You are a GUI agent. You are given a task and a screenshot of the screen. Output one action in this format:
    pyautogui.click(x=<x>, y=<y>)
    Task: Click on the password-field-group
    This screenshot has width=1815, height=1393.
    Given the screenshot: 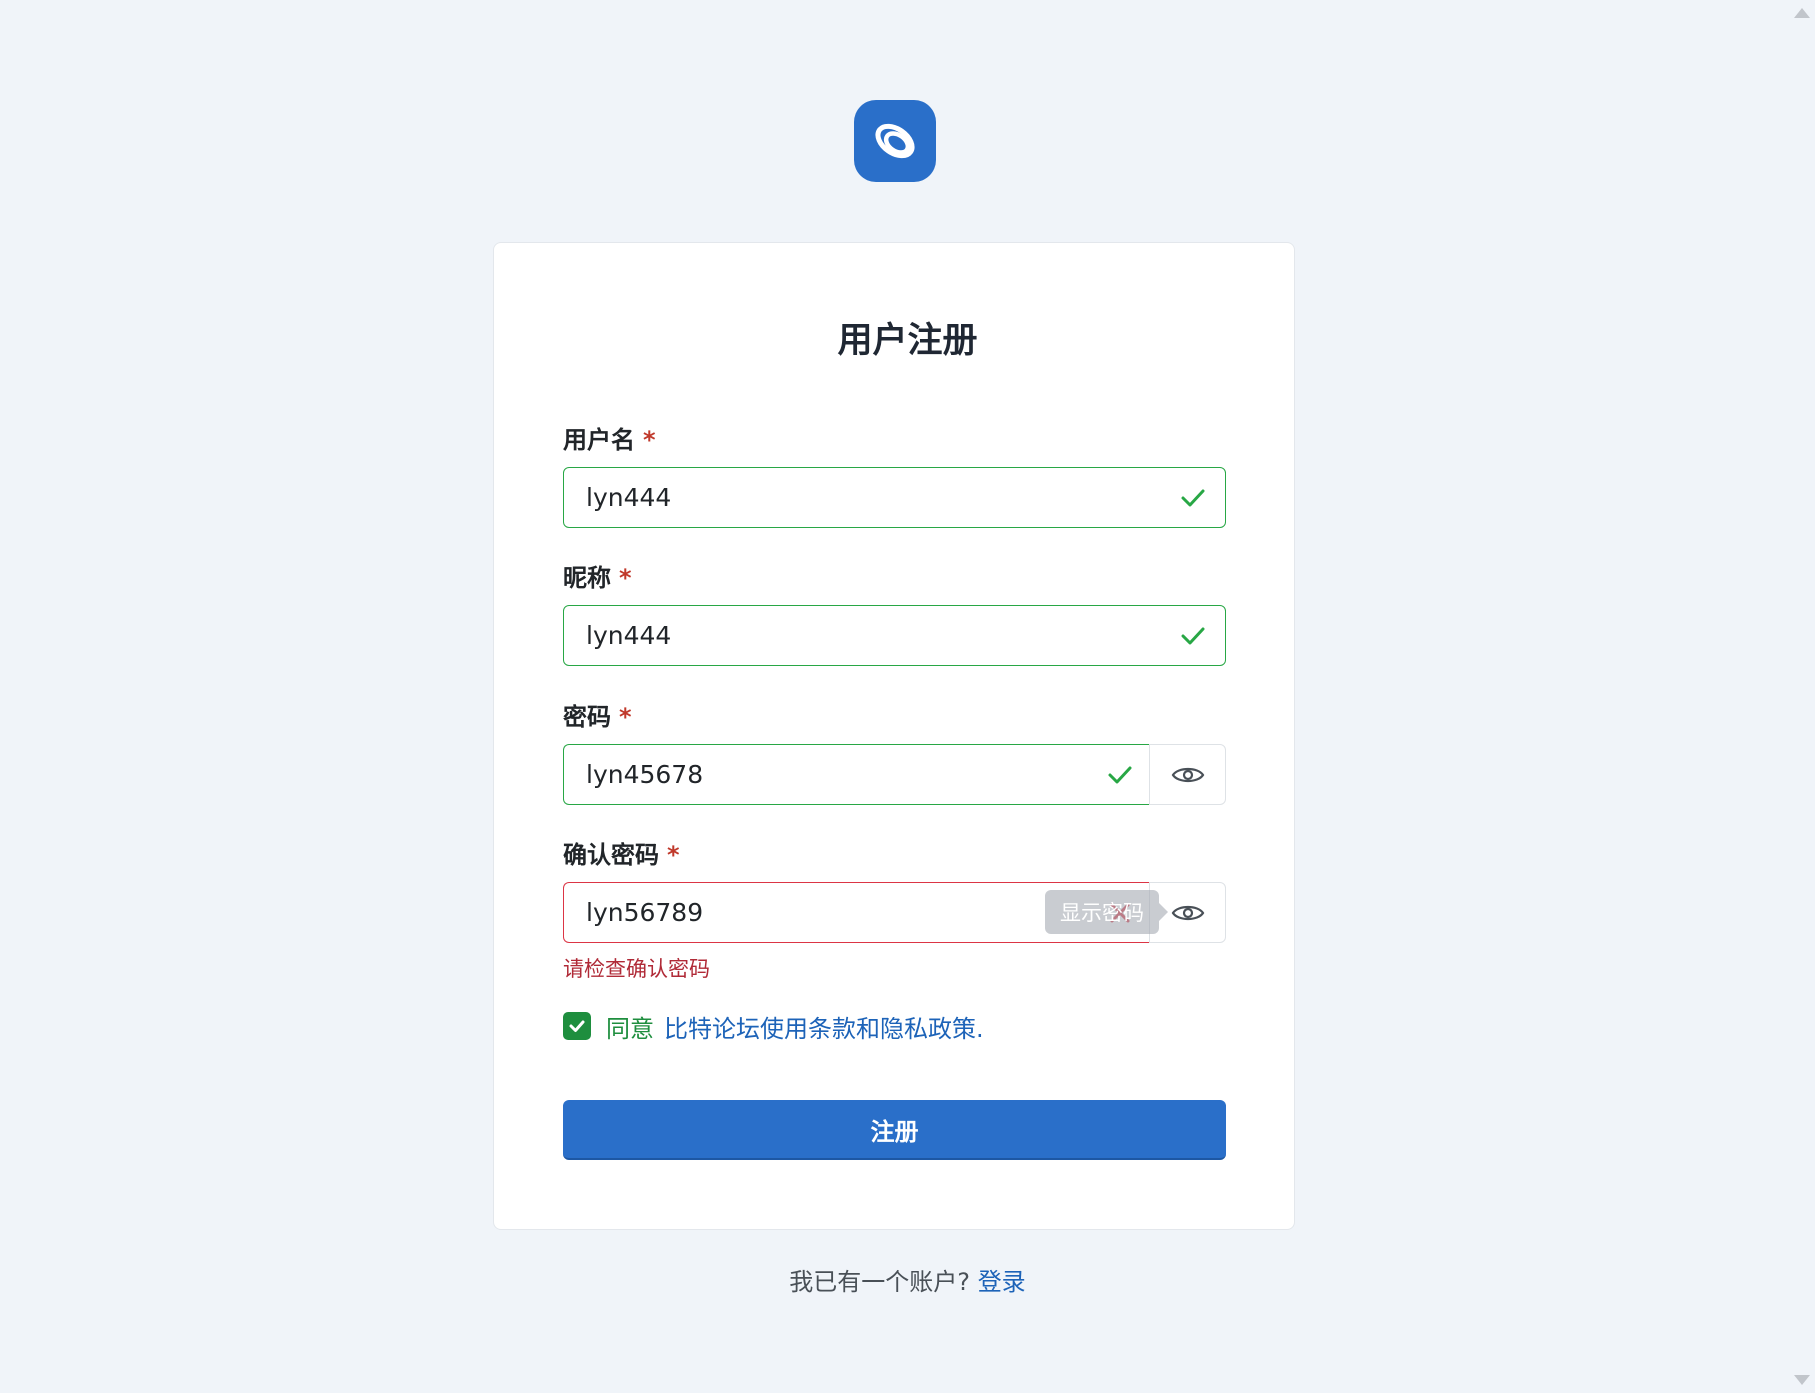 What is the action you would take?
    pyautogui.click(x=894, y=774)
    